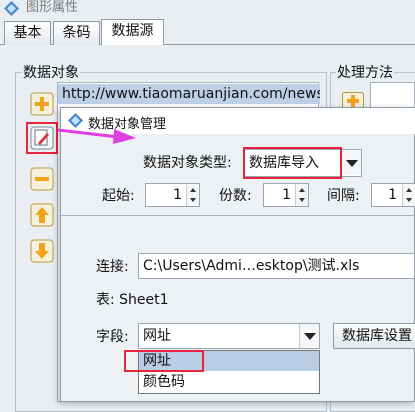 This screenshot has height=412, width=415. What do you see at coordinates (238, 215) in the screenshot?
I see `dialog-separator` at bounding box center [238, 215].